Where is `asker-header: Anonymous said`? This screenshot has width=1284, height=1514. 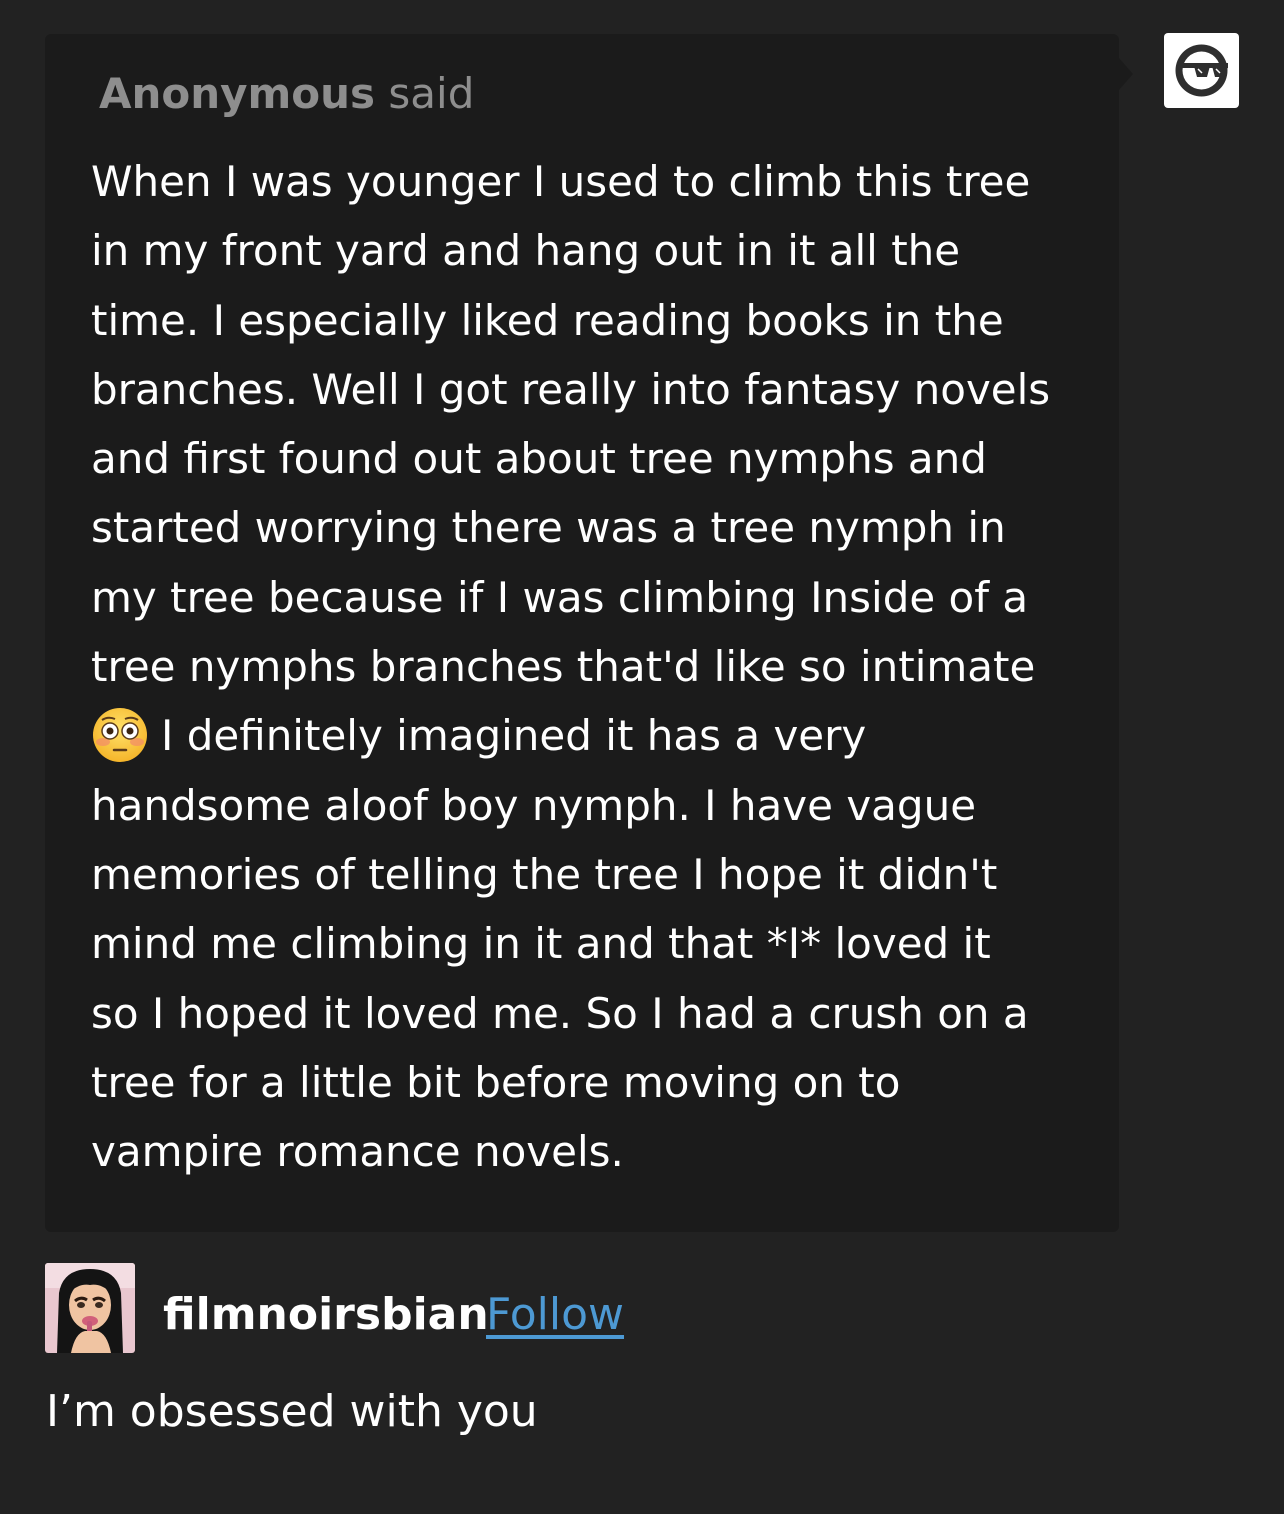
asker-header: Anonymous said is located at coordinates (286, 94).